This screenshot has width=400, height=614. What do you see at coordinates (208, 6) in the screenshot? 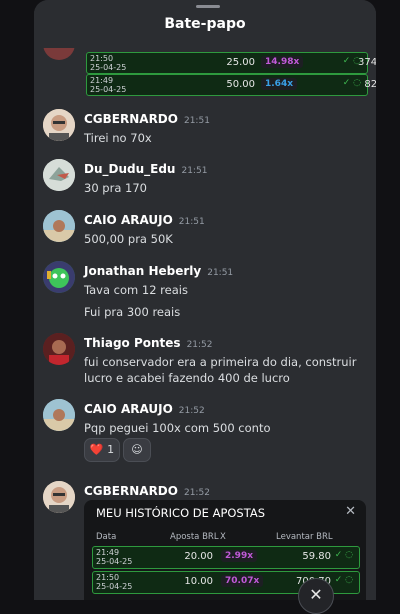
I see `drag-handle` at bounding box center [208, 6].